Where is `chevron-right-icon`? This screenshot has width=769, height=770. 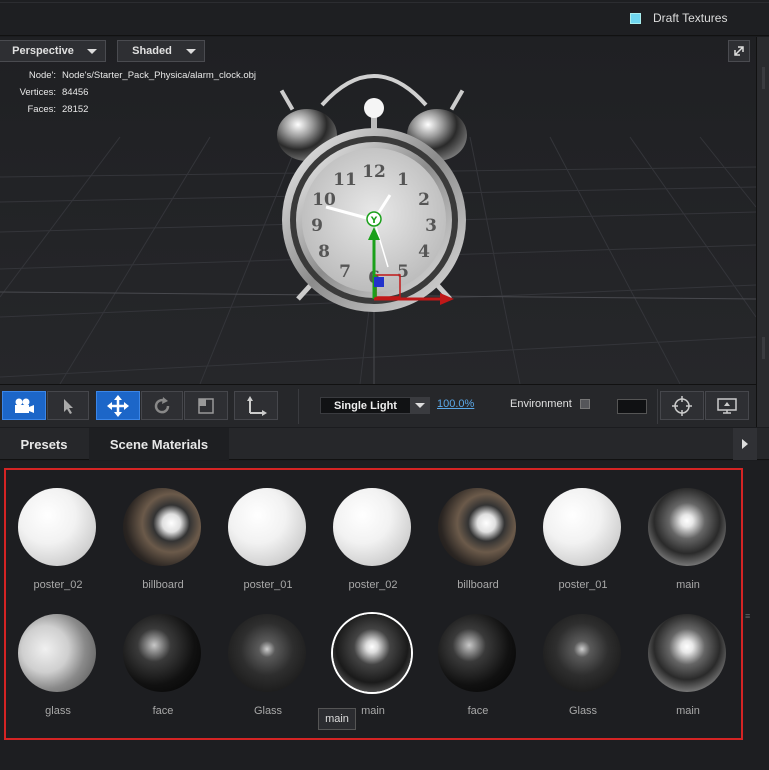 chevron-right-icon is located at coordinates (745, 444).